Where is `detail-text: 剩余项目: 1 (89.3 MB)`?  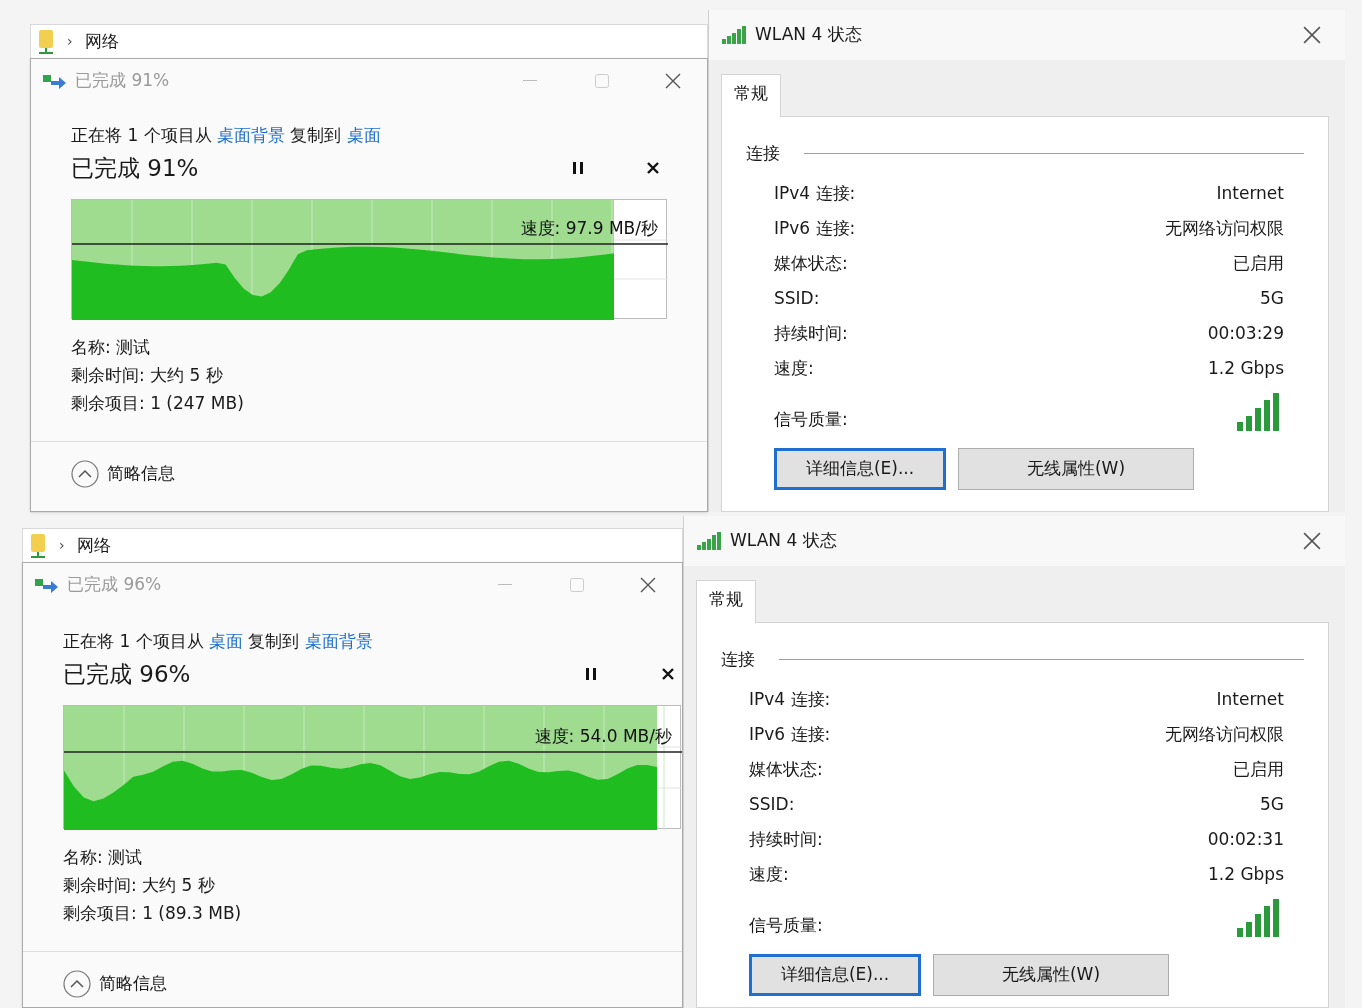
detail-text: 剩余项目: 1 (89.3 MB) is located at coordinates (153, 913).